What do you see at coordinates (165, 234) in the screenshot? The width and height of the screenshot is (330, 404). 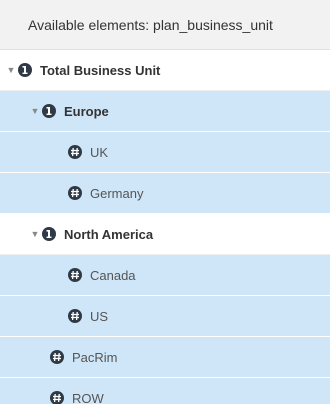 I see `tree-row-north-america: ▼ North America` at bounding box center [165, 234].